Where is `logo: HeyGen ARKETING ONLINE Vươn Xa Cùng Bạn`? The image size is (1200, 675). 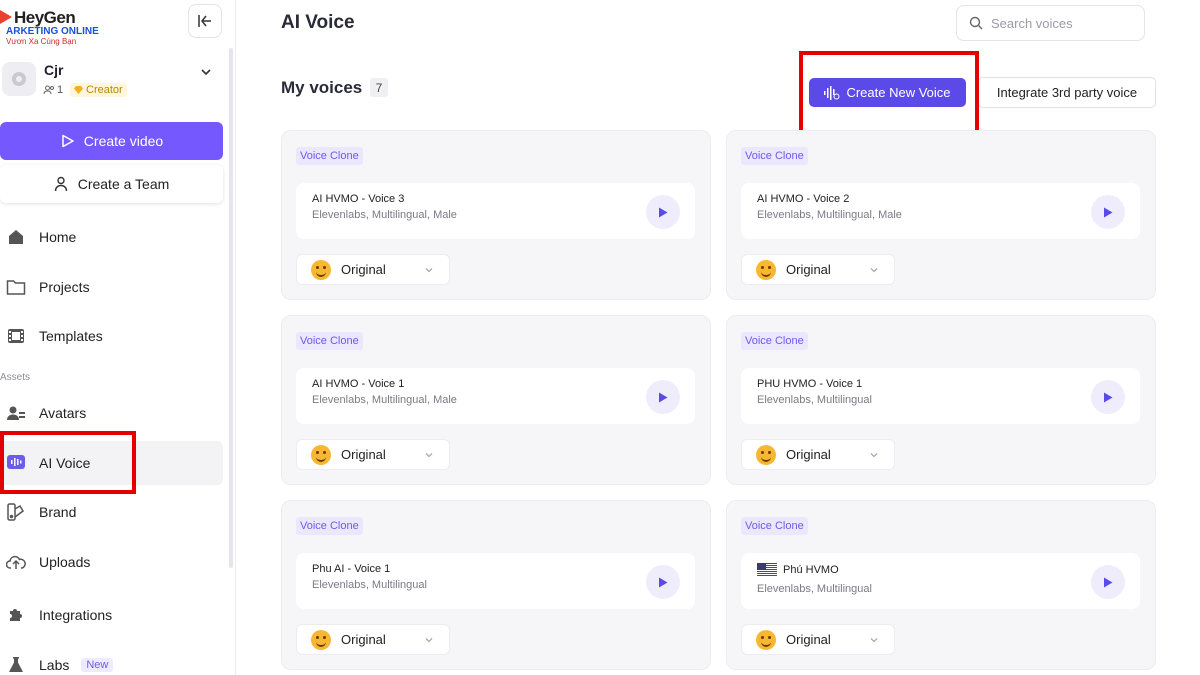 logo: HeyGen ARKETING ONLINE Vươn Xa Cùng Bạn is located at coordinates (49, 26).